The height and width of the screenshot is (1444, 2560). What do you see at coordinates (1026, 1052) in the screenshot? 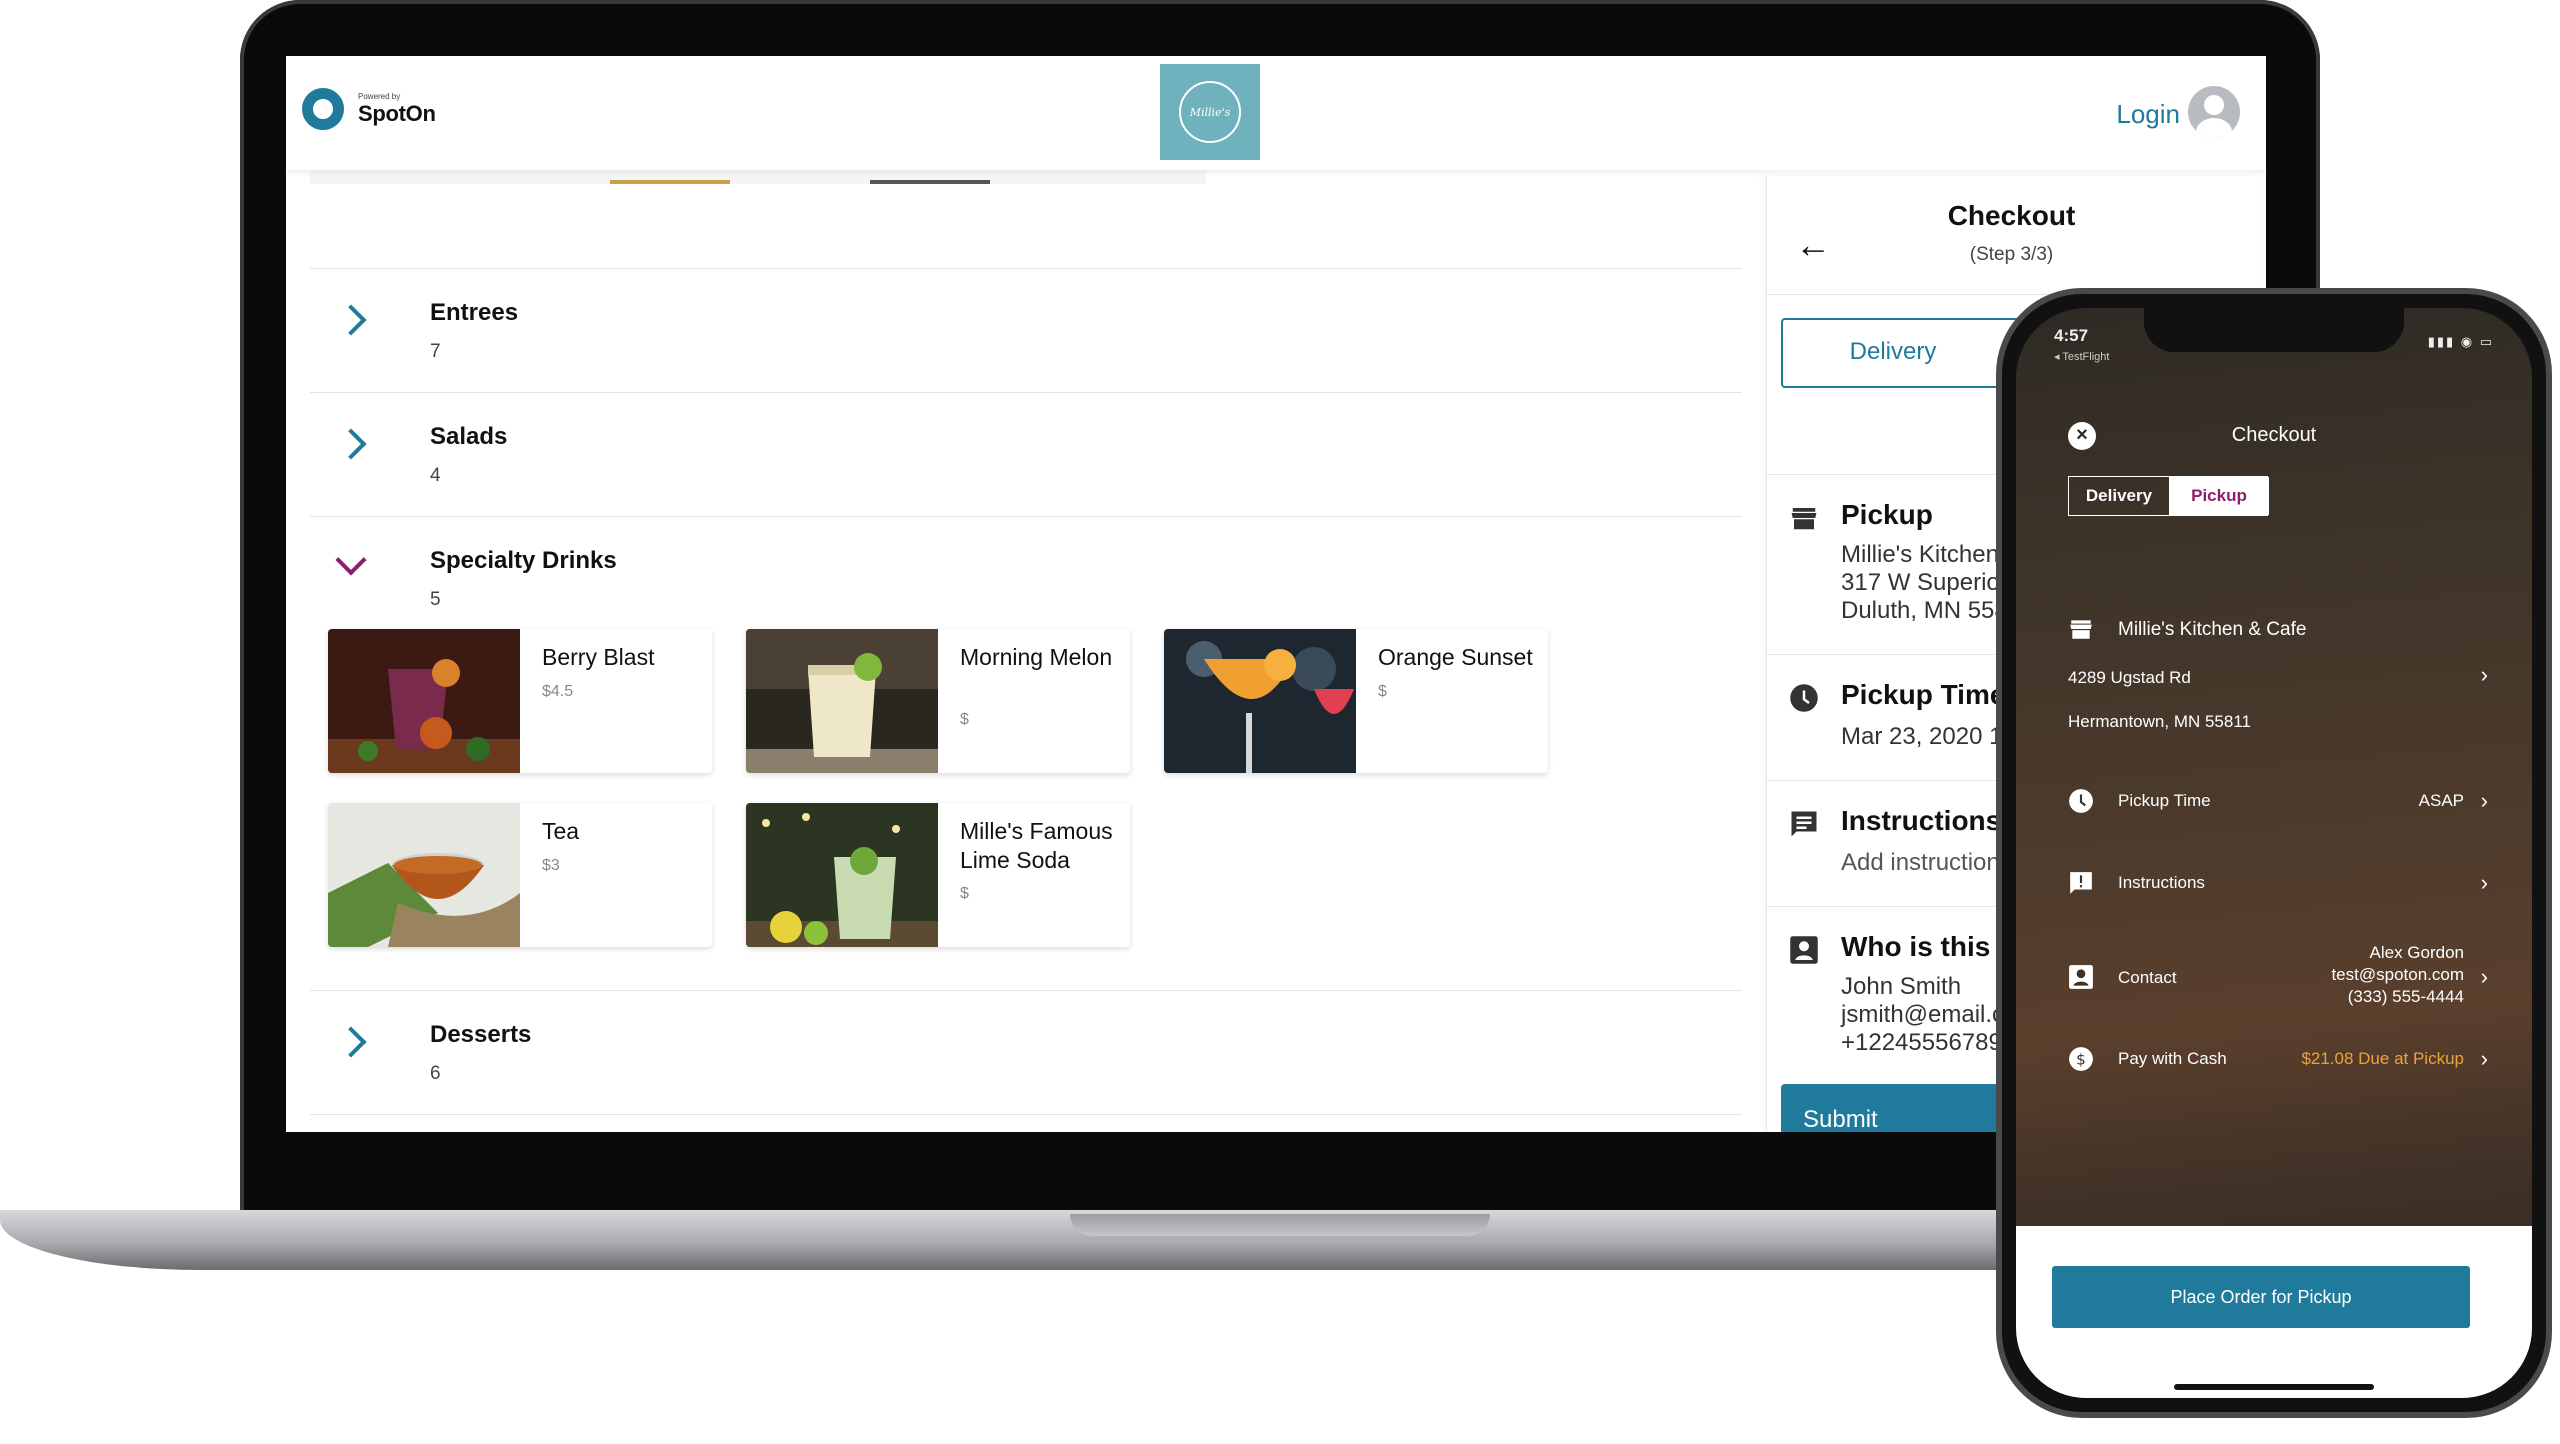
I see `category-desserts: Desserts 6` at bounding box center [1026, 1052].